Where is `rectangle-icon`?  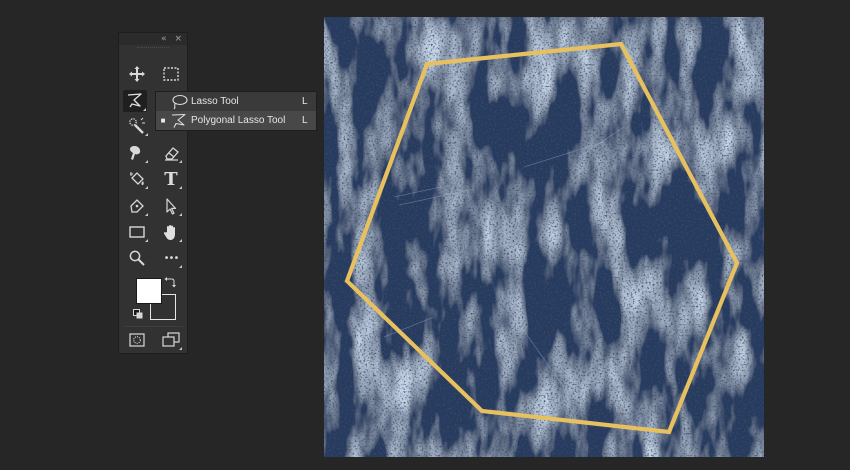
rectangle-icon is located at coordinates (137, 232).